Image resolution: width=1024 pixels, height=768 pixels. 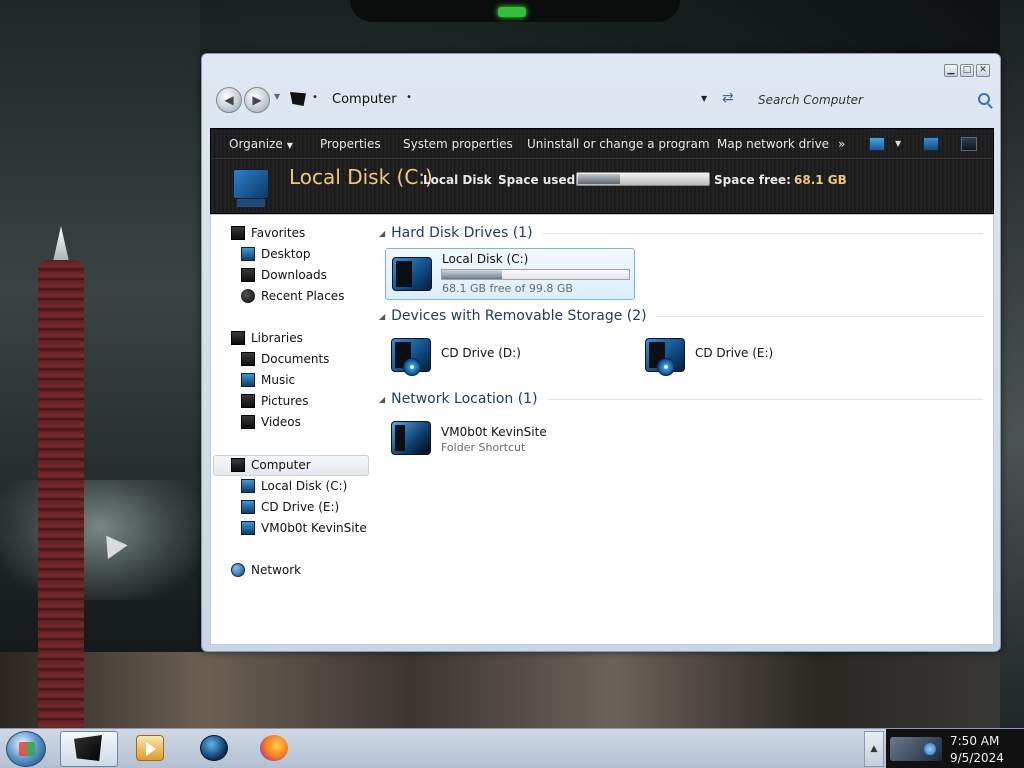 What do you see at coordinates (873, 101) in the screenshot?
I see `search-input: Search Computer` at bounding box center [873, 101].